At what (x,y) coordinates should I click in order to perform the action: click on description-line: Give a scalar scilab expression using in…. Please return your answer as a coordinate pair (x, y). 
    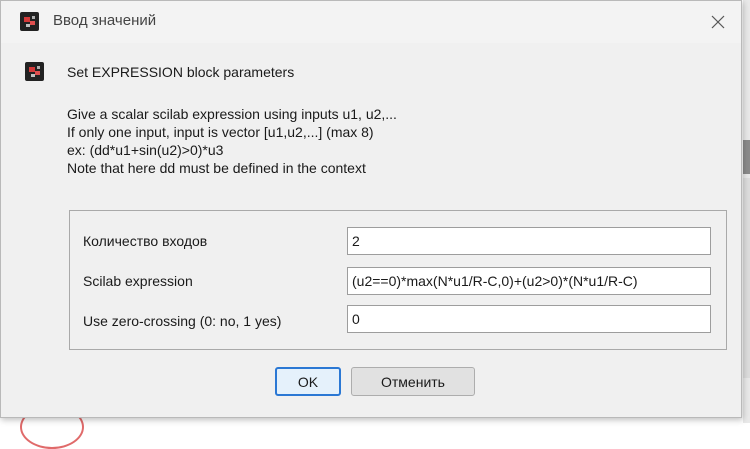
    Looking at the image, I should click on (232, 114).